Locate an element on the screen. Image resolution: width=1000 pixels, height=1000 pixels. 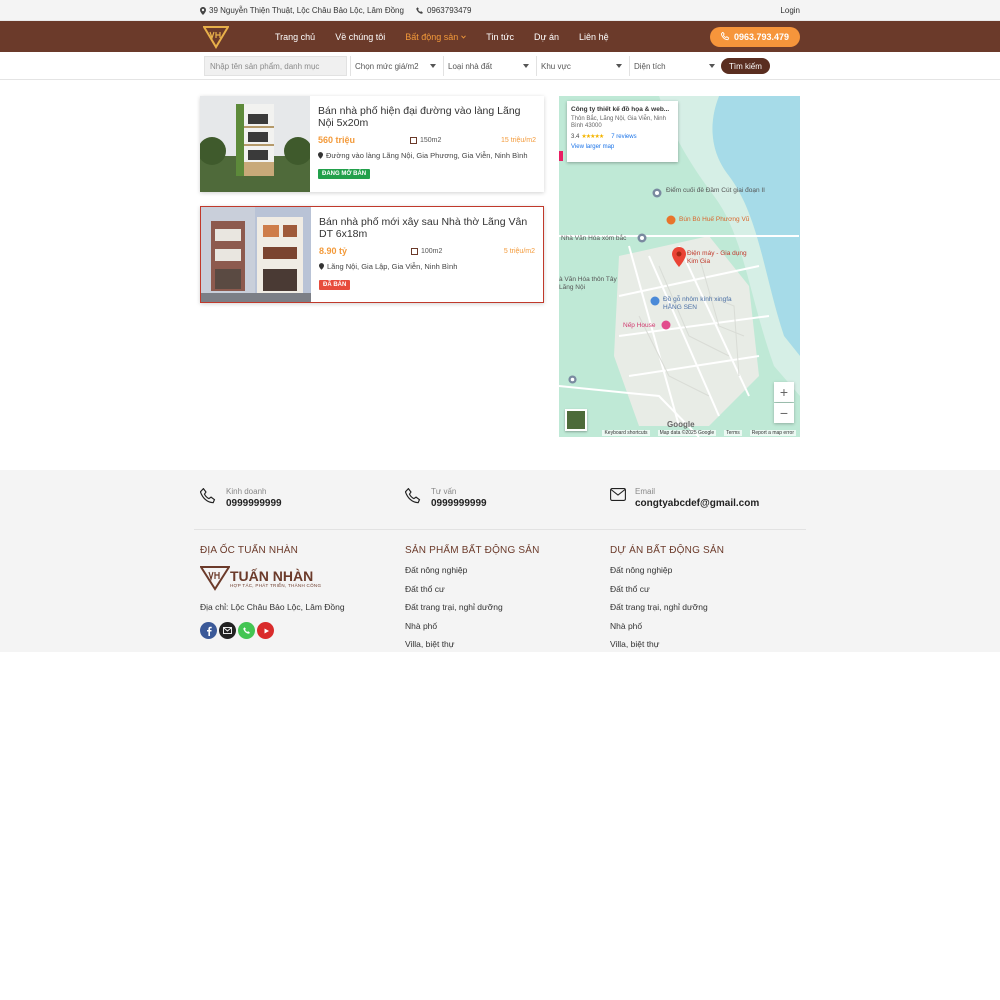
nav-item-home: Trang chủ is located at coordinates (295, 37).